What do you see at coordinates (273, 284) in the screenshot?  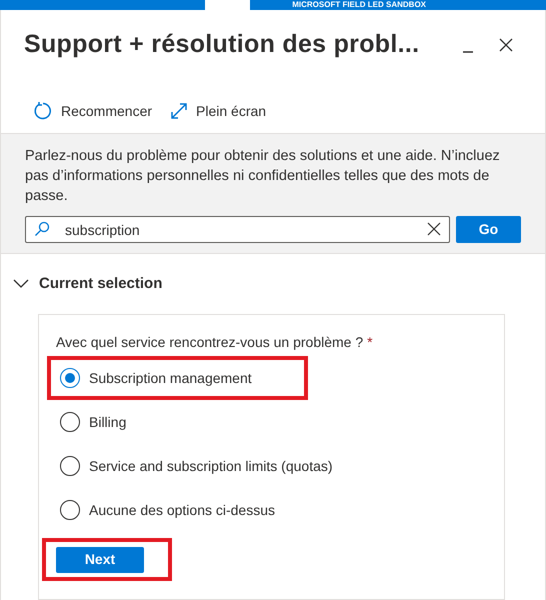 I see `section-header: Current selection` at bounding box center [273, 284].